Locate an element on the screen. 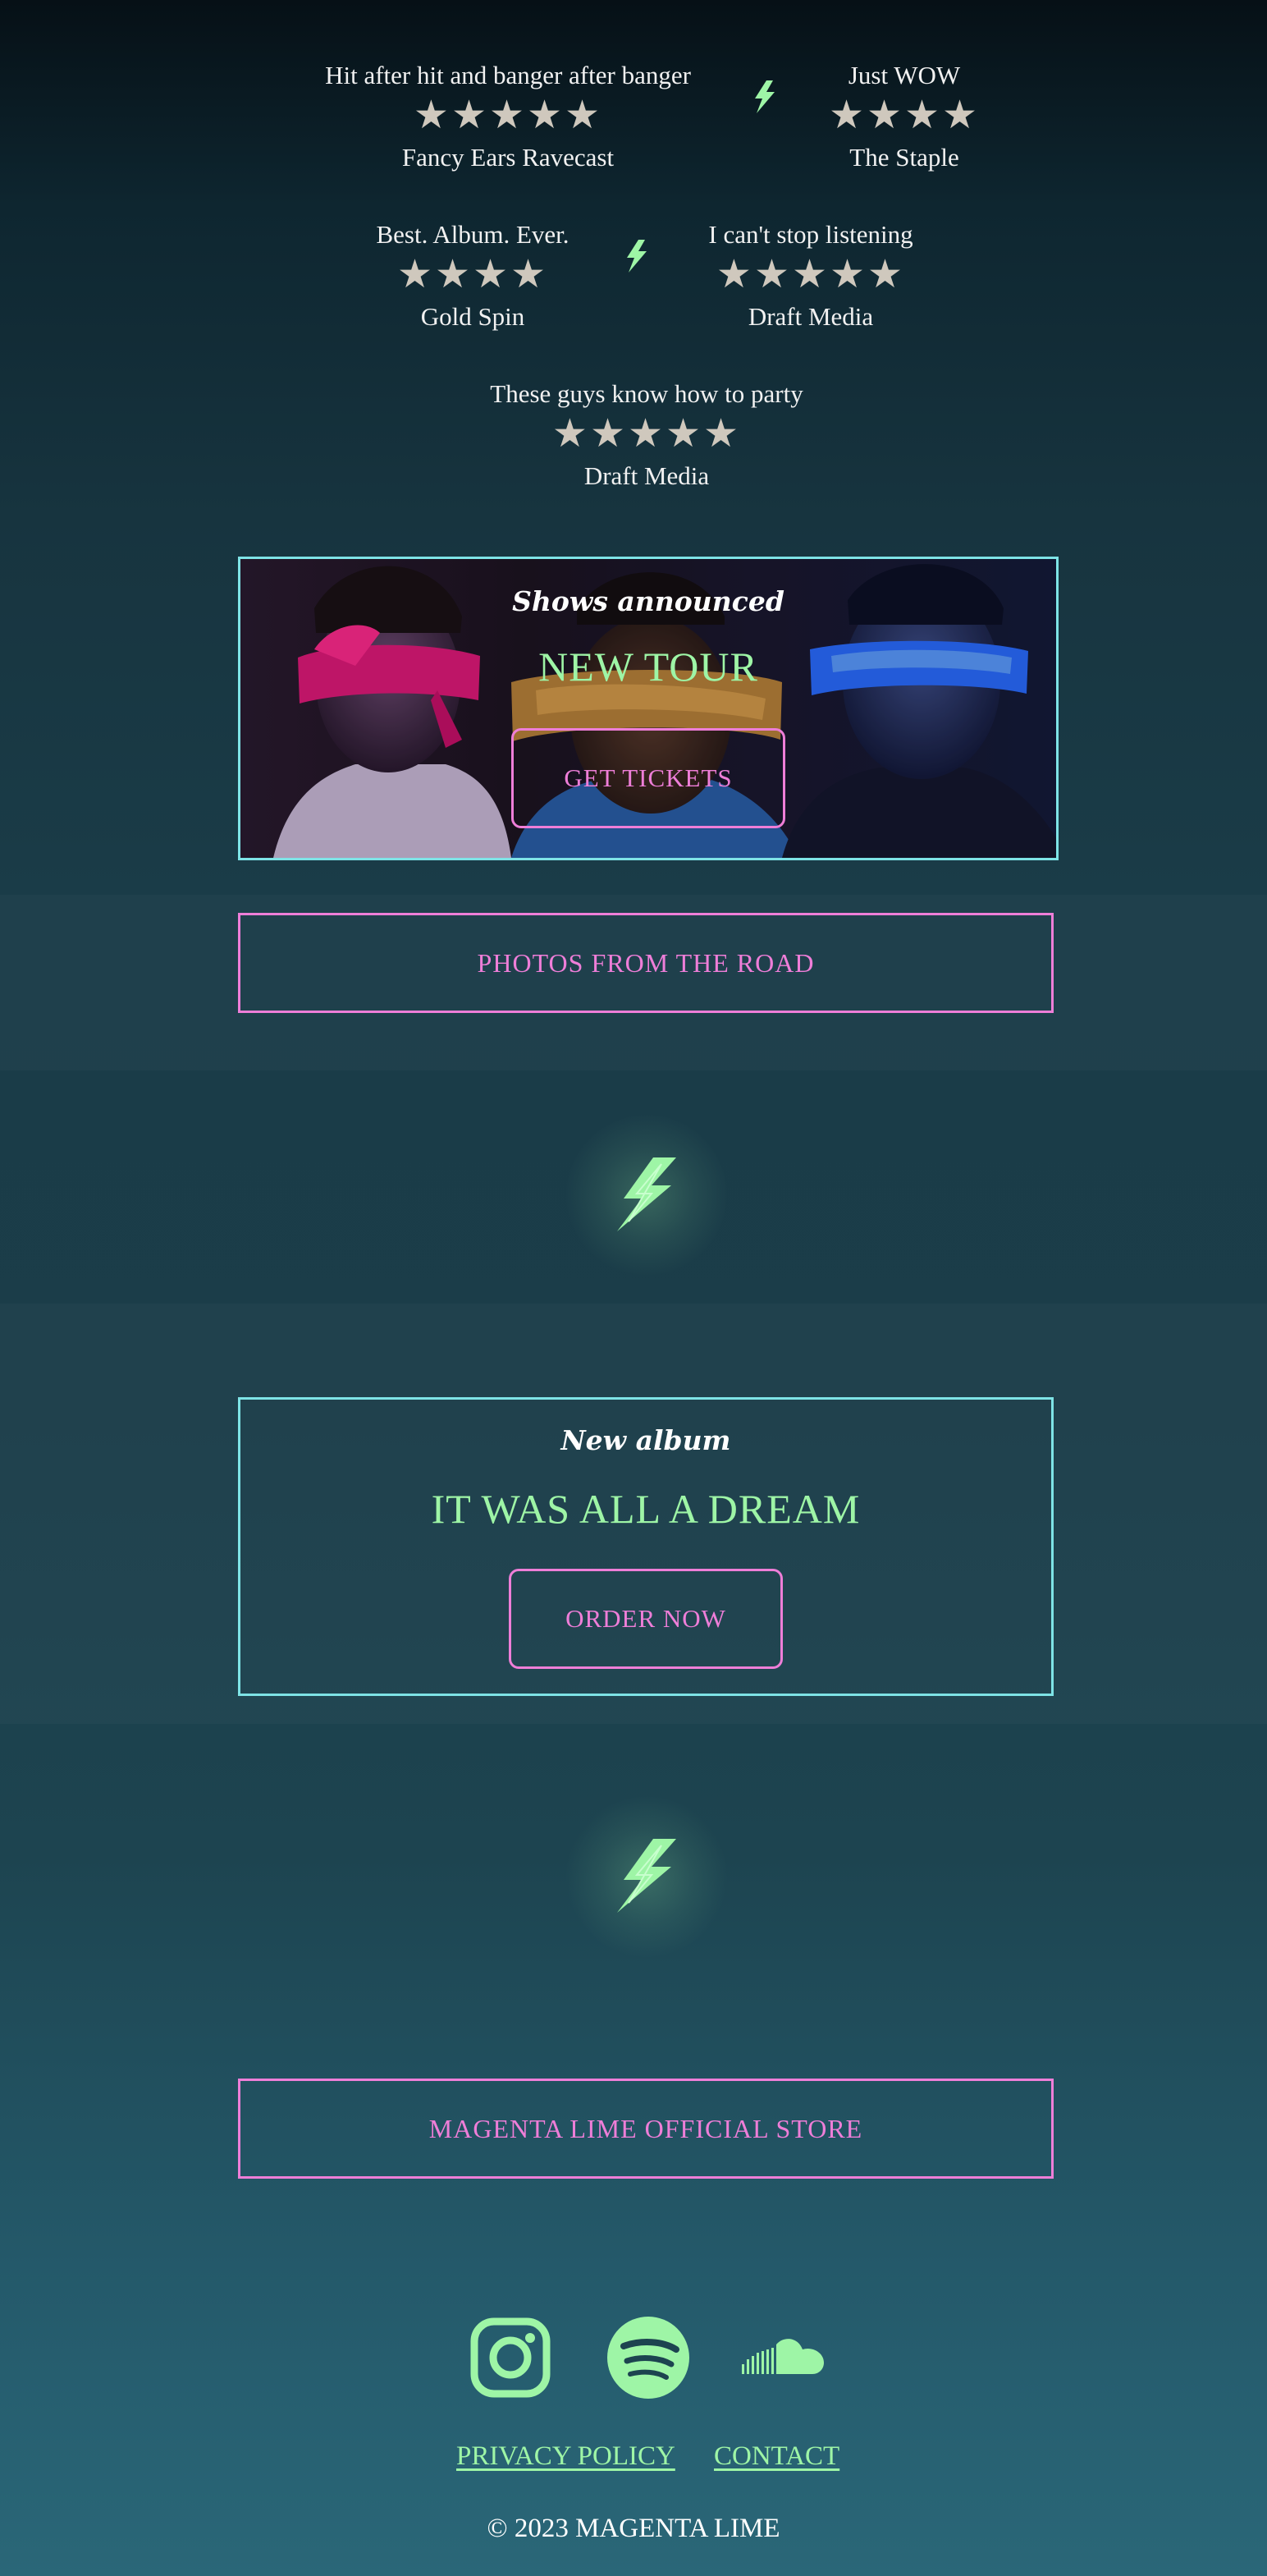 The image size is (1267, 2576). privacy-policy-link: PRIVACY POLICY is located at coordinates (565, 2456).